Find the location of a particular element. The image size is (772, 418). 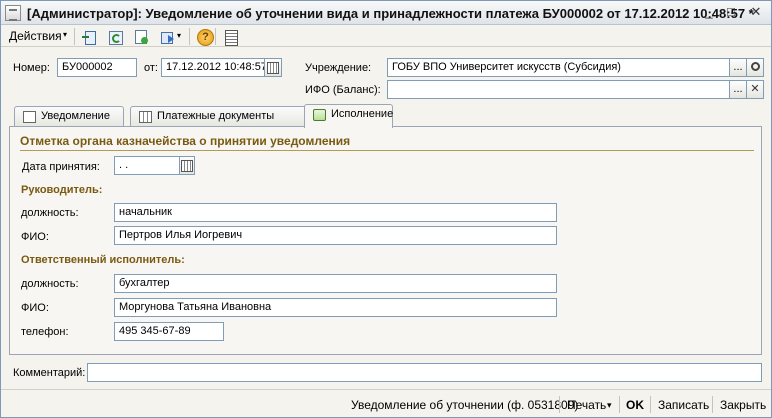

responsible-name-field: Моргунова Татьяна Ивановна is located at coordinates (335, 307).